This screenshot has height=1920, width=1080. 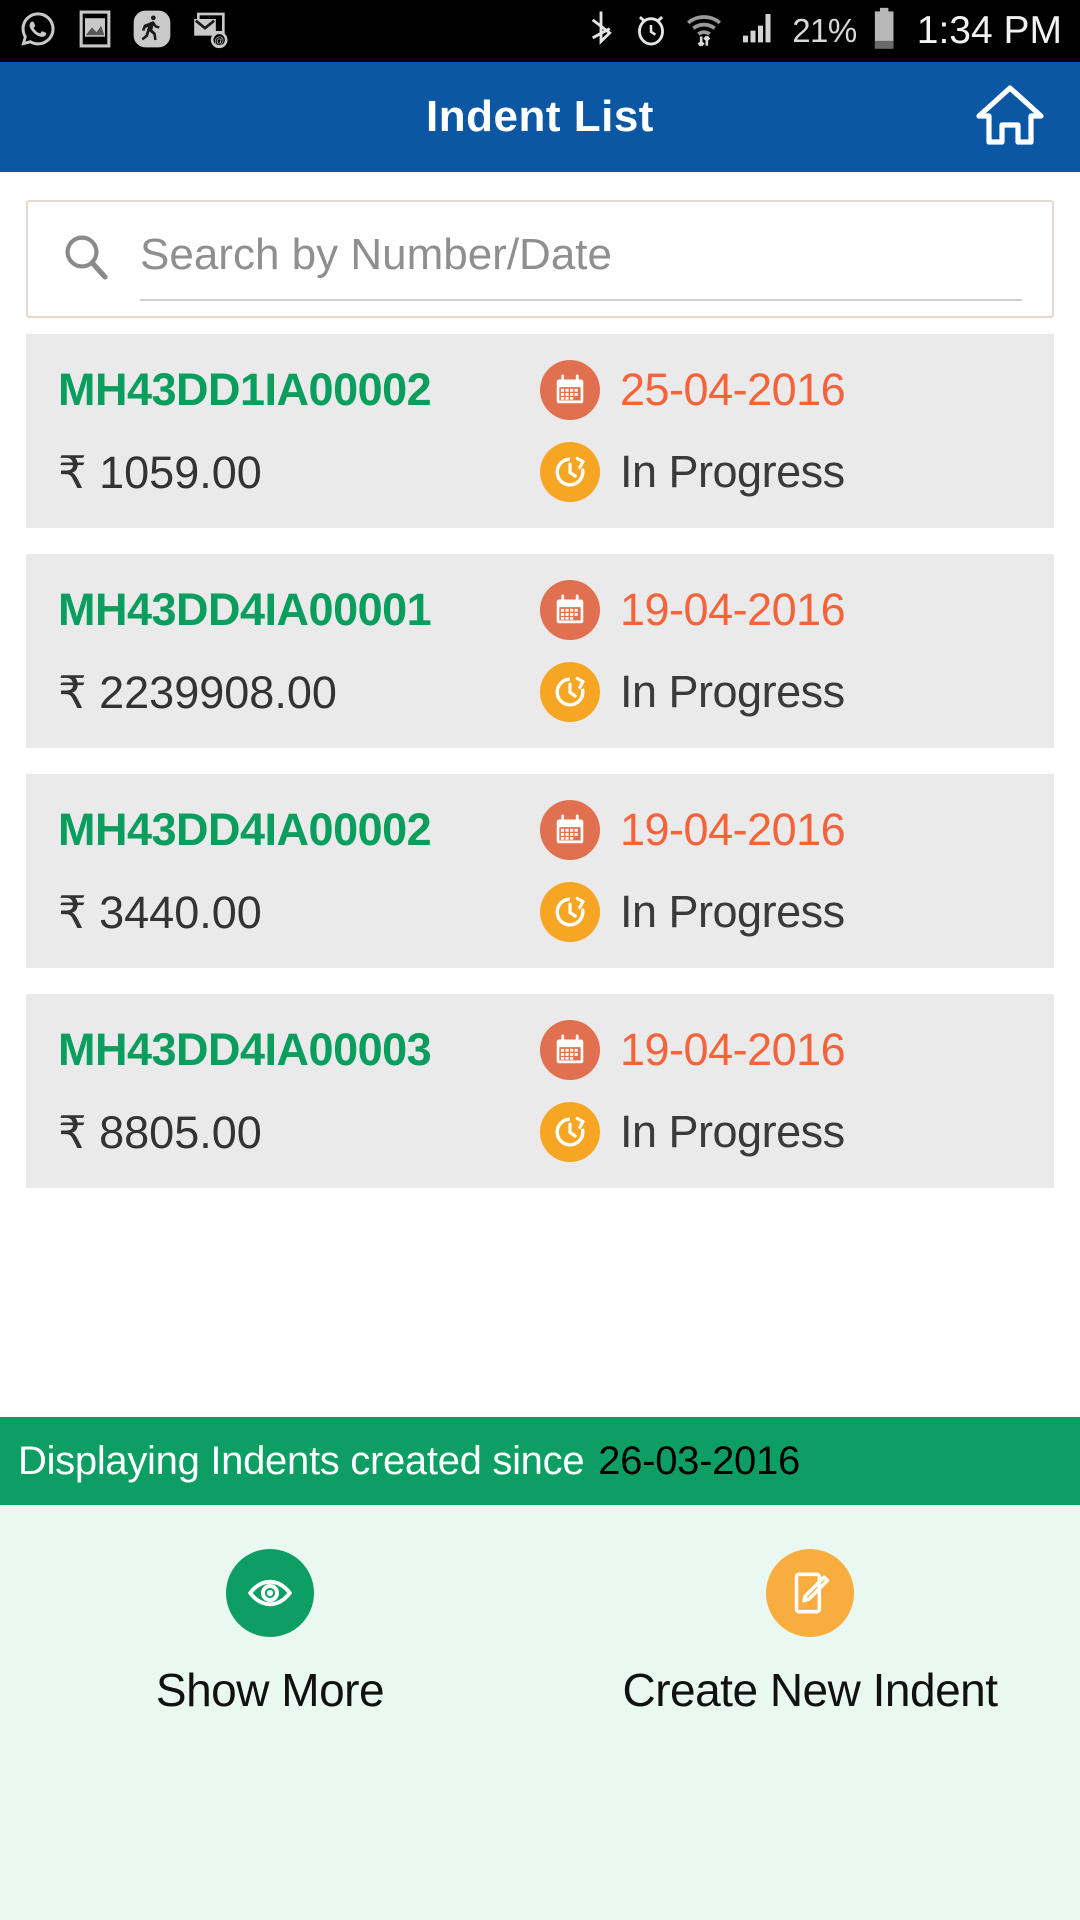 I want to click on indent-amount-cell: ₹ 2239908.00, so click(x=299, y=692).